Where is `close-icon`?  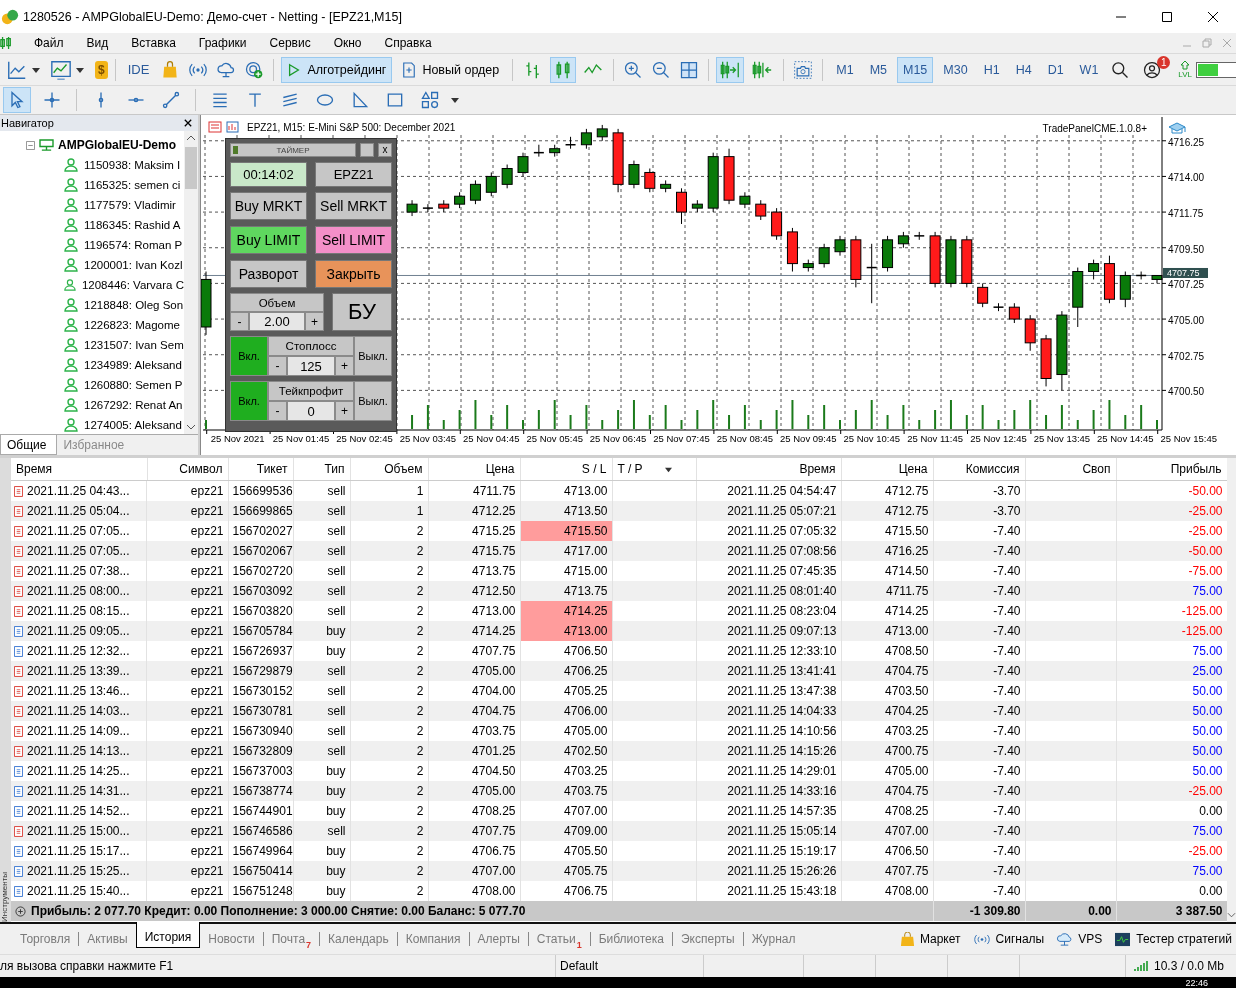 close-icon is located at coordinates (188, 123).